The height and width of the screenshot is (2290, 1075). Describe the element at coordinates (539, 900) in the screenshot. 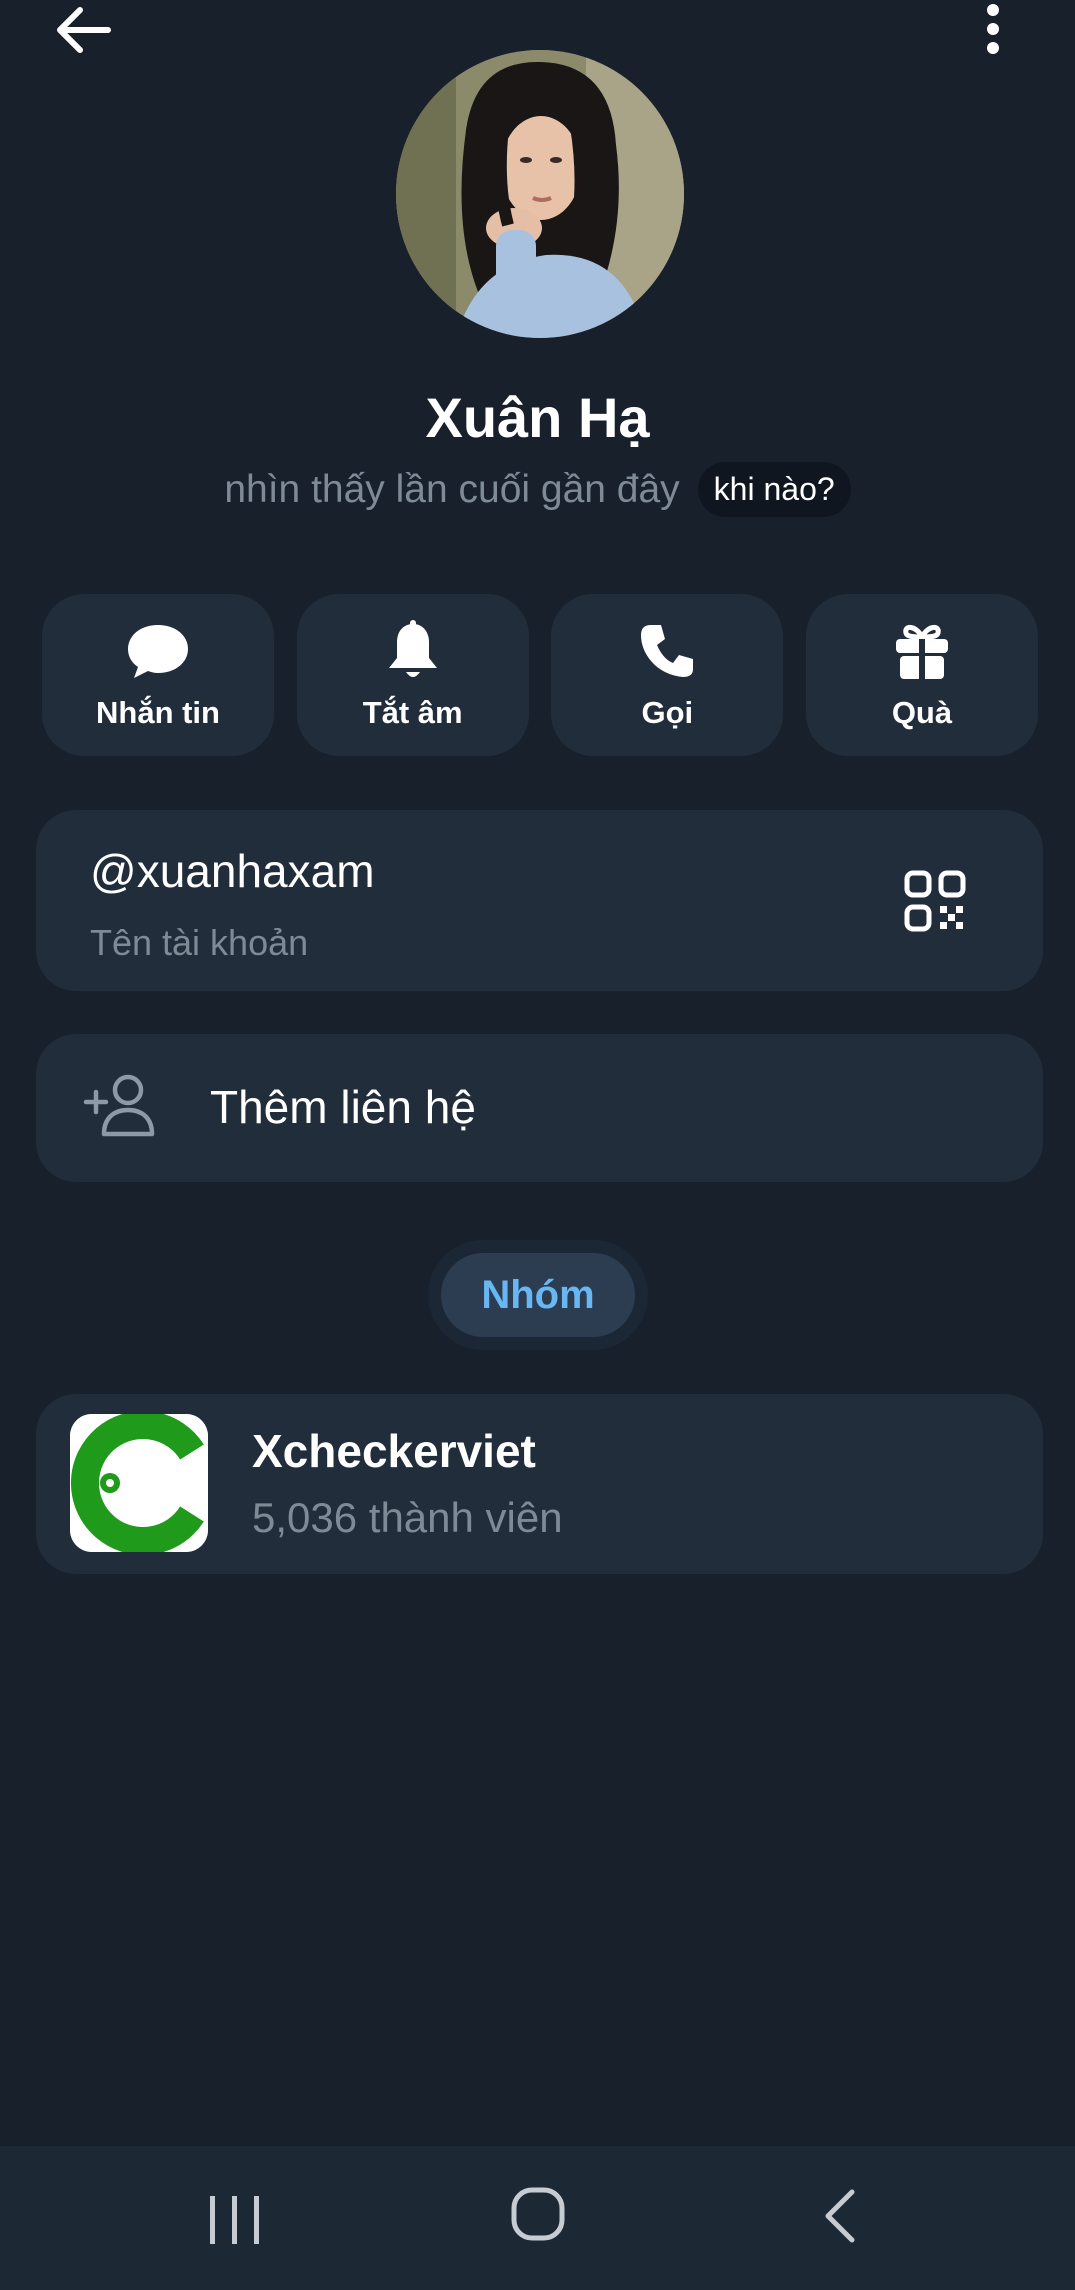

I see `username-card: @xuanhaxam Tên tài khoản` at that location.